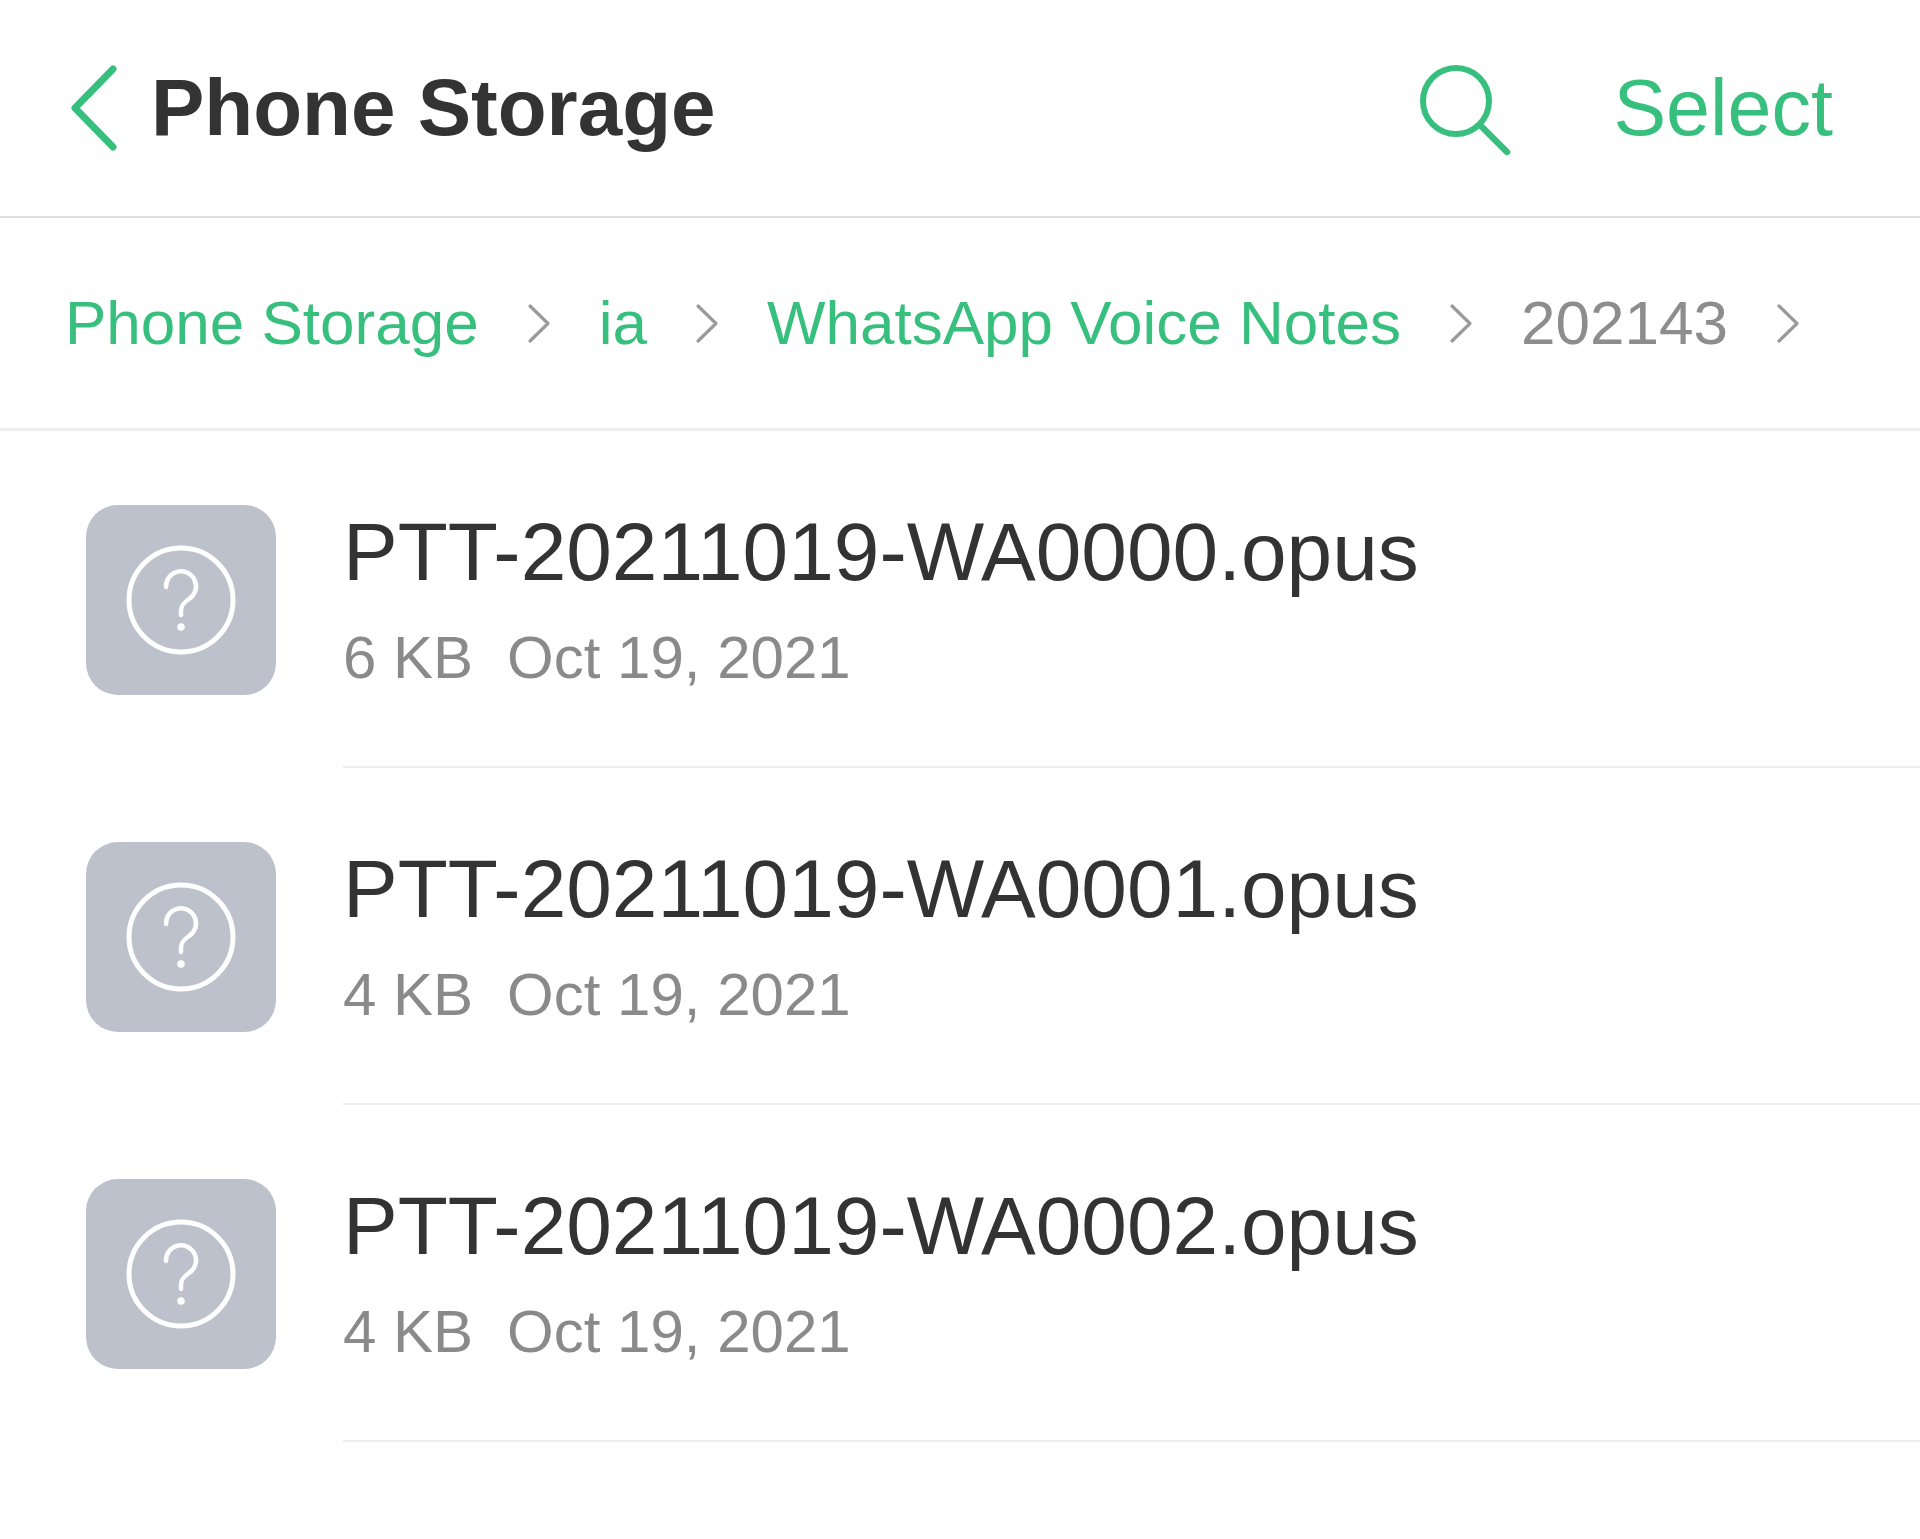 The height and width of the screenshot is (1539, 1920). I want to click on breadcrumb-item: 202143, so click(1624, 323).